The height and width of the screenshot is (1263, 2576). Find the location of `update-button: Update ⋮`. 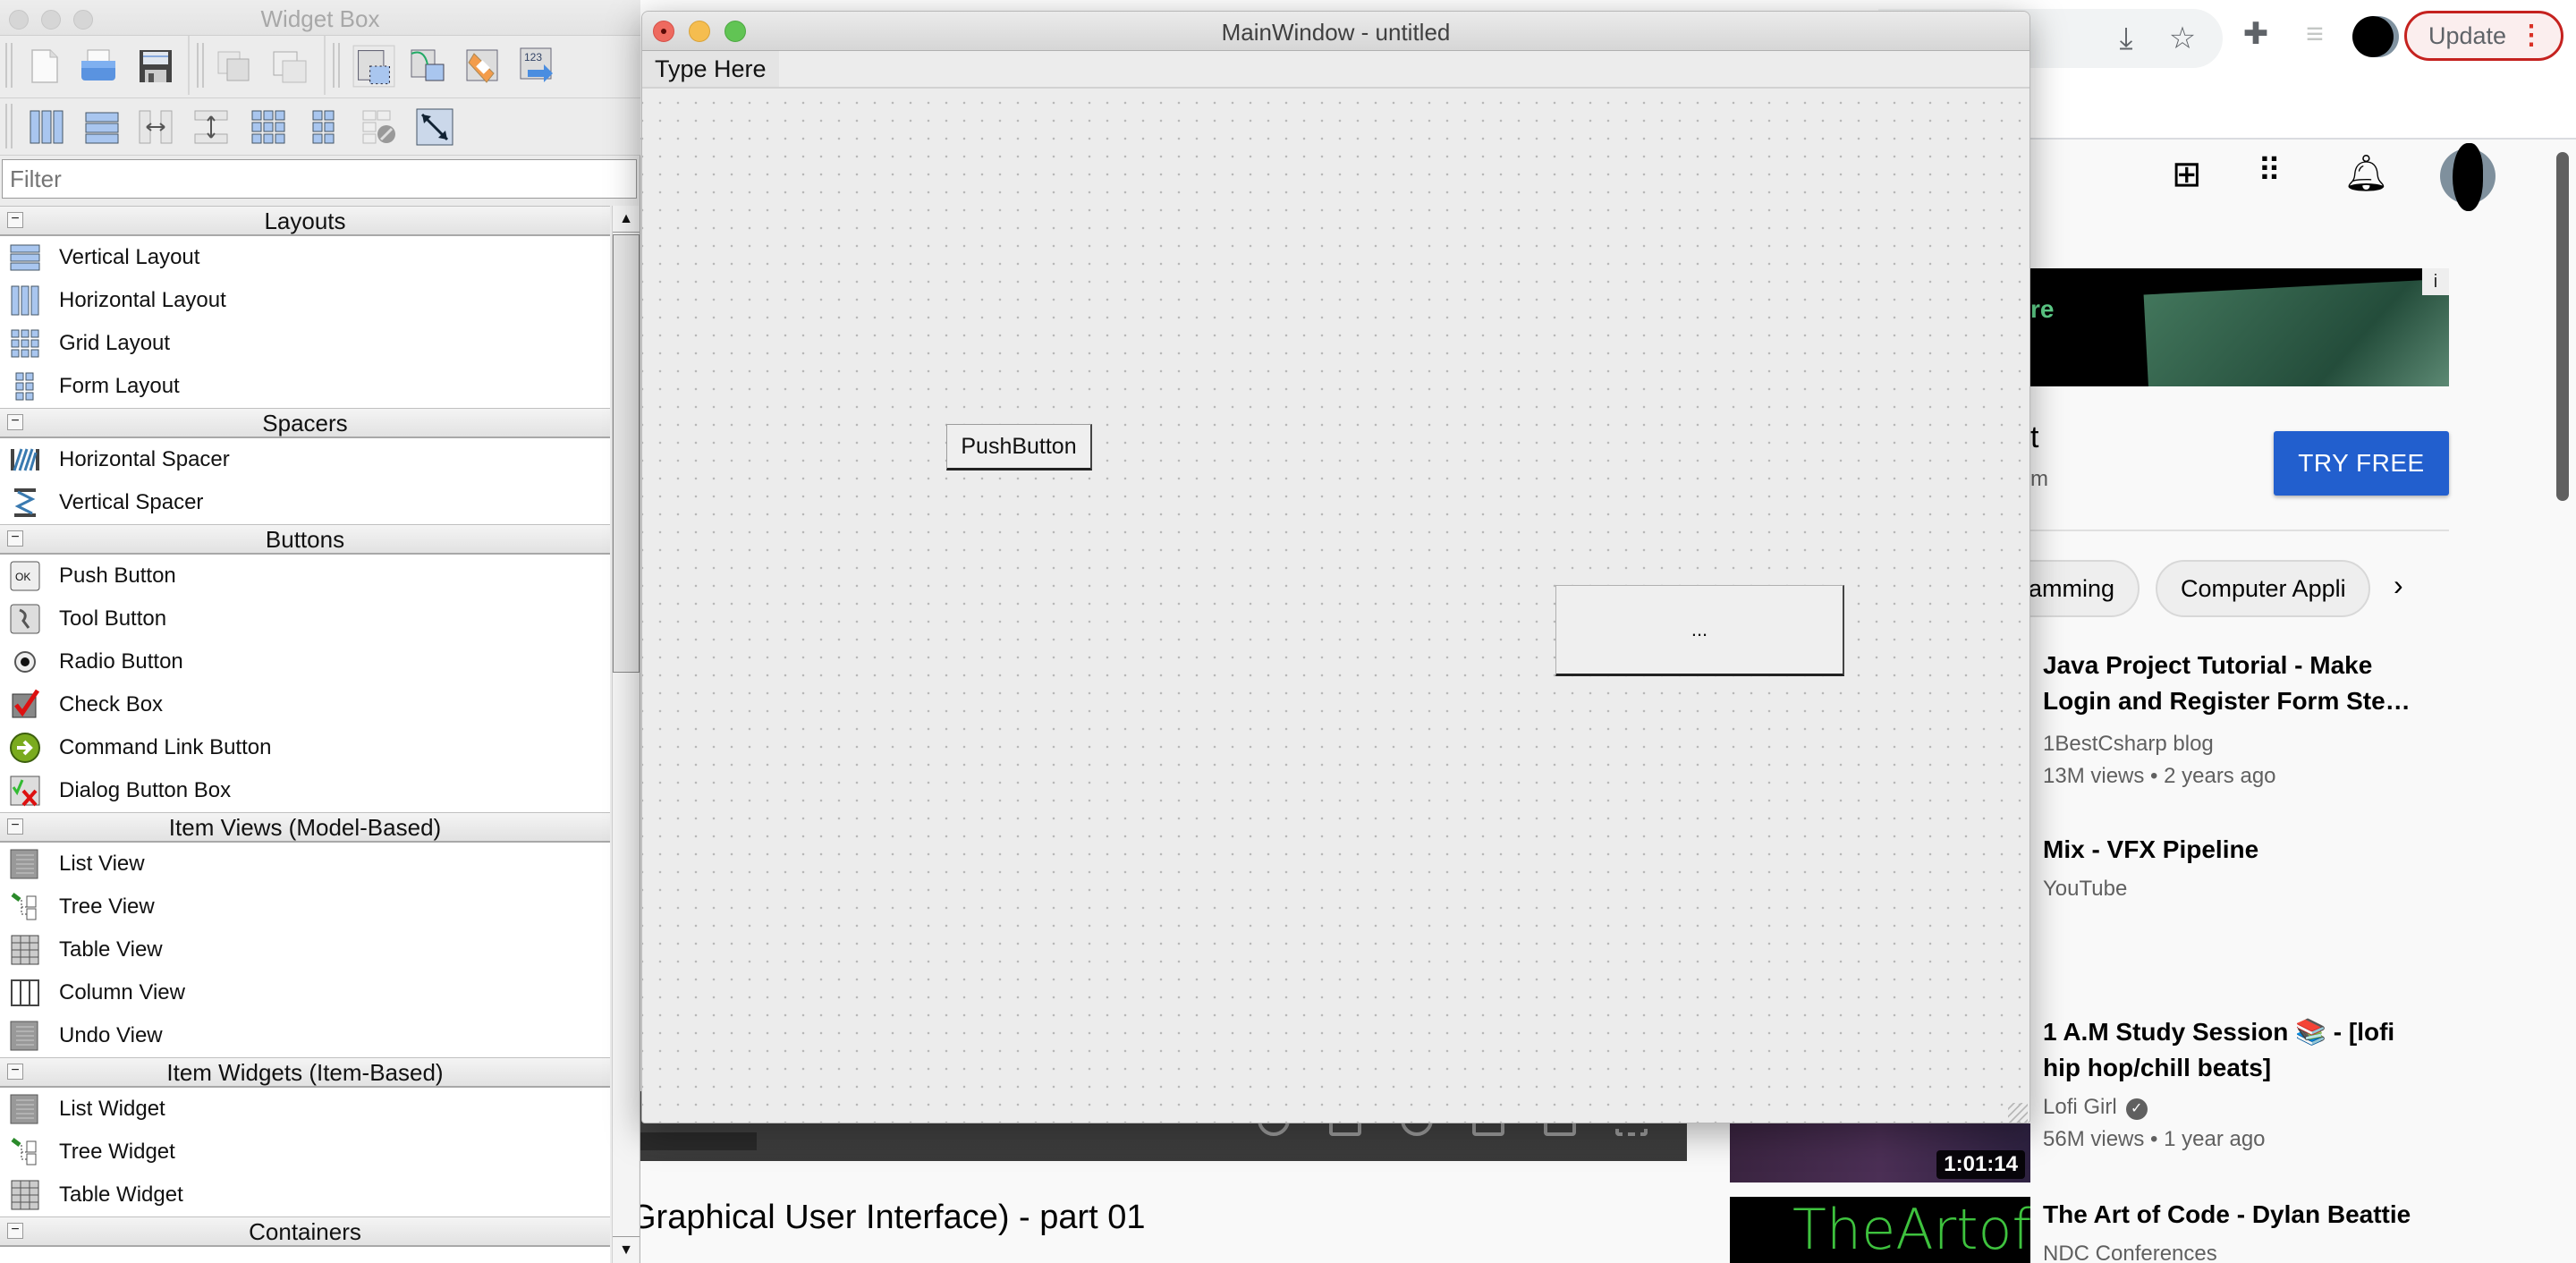

update-button: Update ⋮ is located at coordinates (2483, 36).